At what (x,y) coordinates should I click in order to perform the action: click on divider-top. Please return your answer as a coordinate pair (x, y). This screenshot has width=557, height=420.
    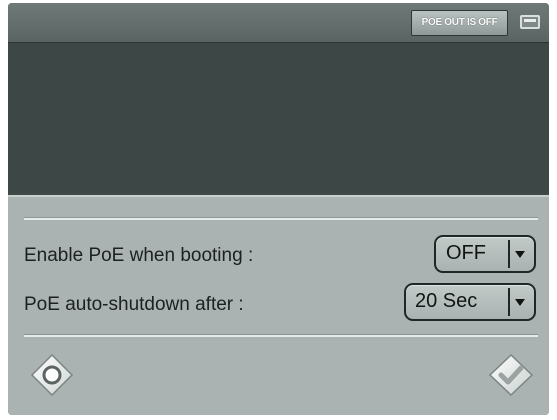
    Looking at the image, I should click on (281, 218).